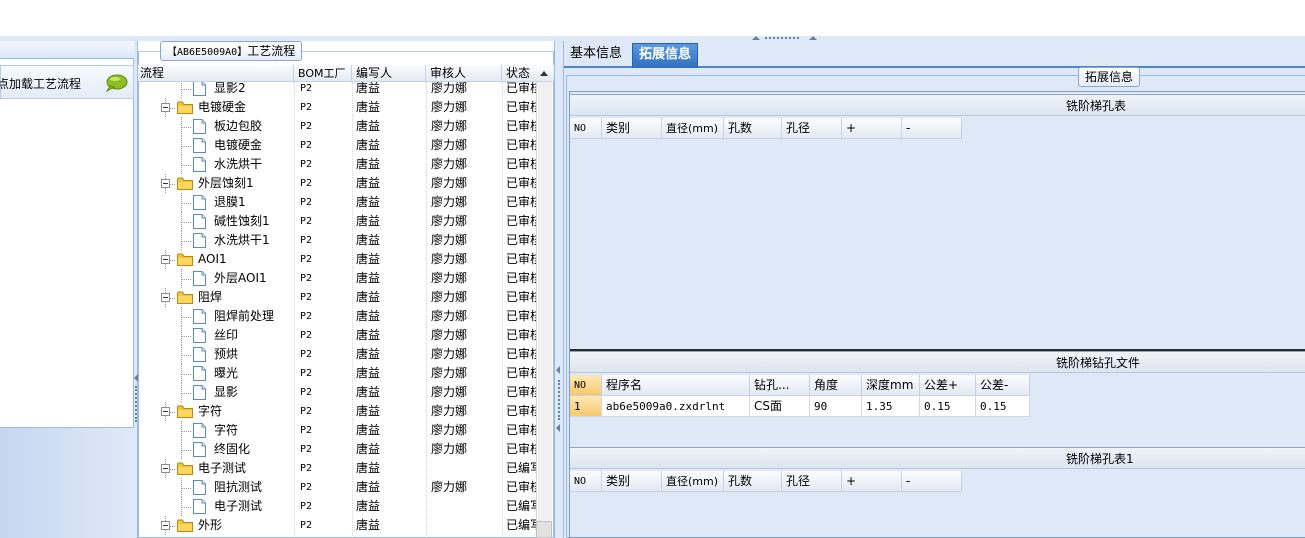  I want to click on splitter-grip-icon, so click(782, 38).